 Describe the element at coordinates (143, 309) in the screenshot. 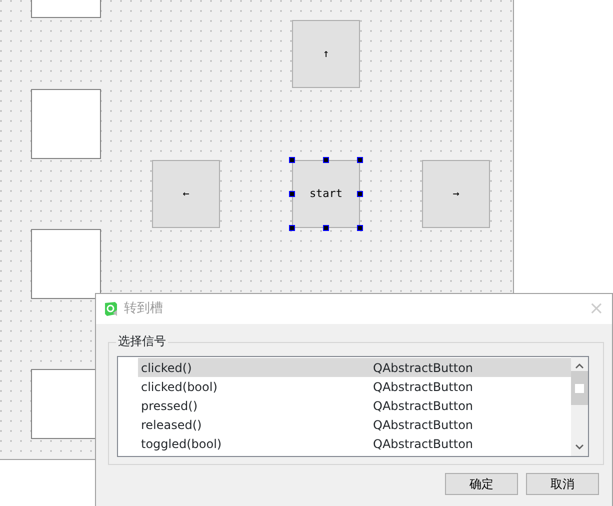

I see `dialog-title: 转到槽` at that location.